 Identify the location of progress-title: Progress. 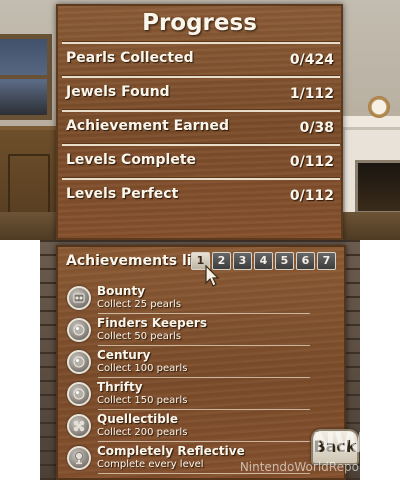
(199, 23).